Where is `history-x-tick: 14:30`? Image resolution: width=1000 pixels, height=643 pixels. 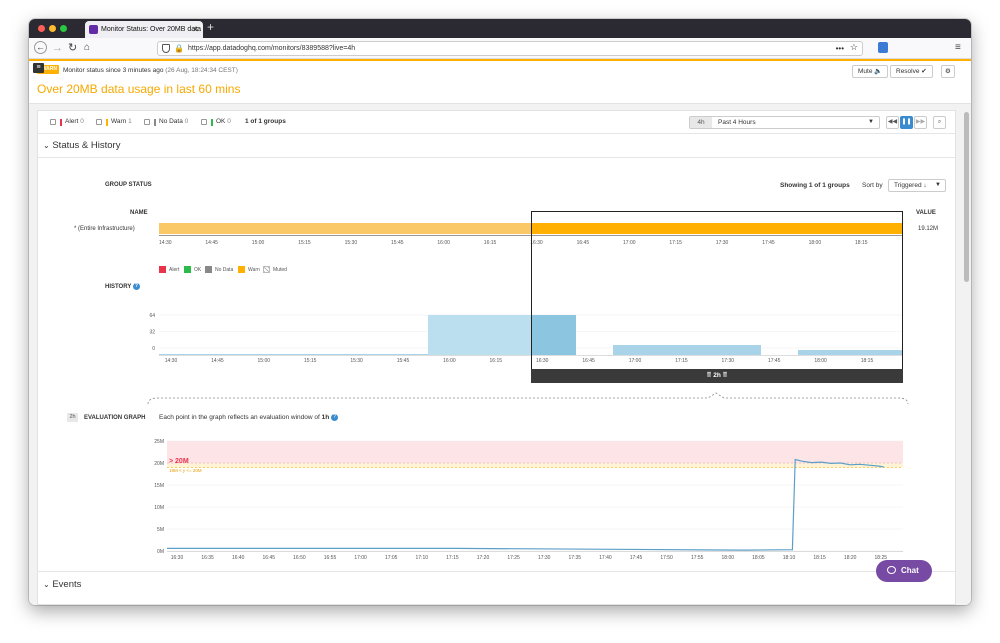 history-x-tick: 14:30 is located at coordinates (171, 361).